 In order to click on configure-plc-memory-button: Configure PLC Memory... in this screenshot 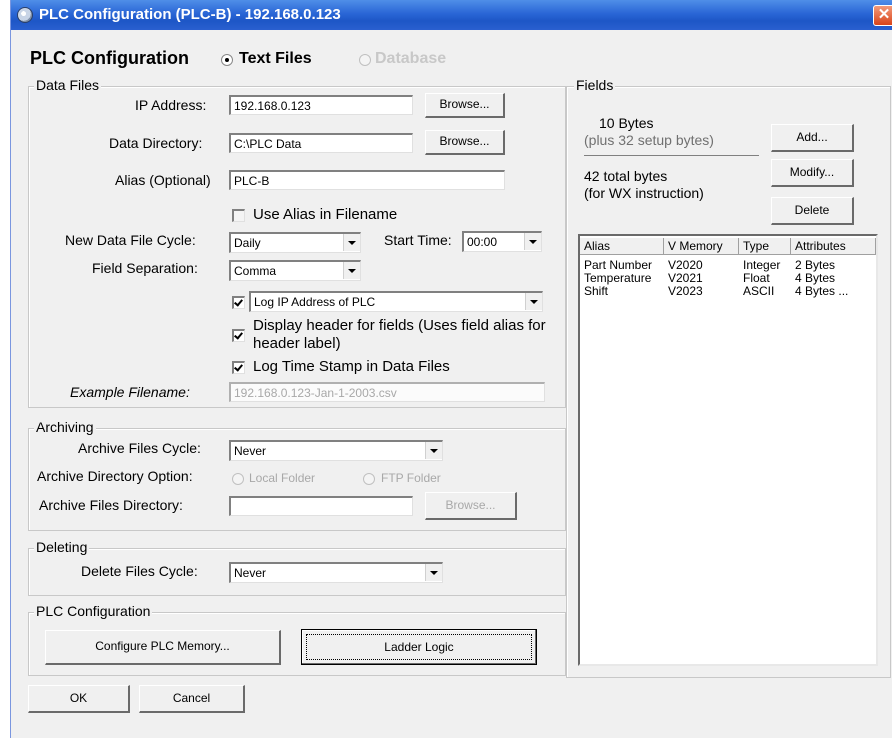, I will do `click(163, 647)`.